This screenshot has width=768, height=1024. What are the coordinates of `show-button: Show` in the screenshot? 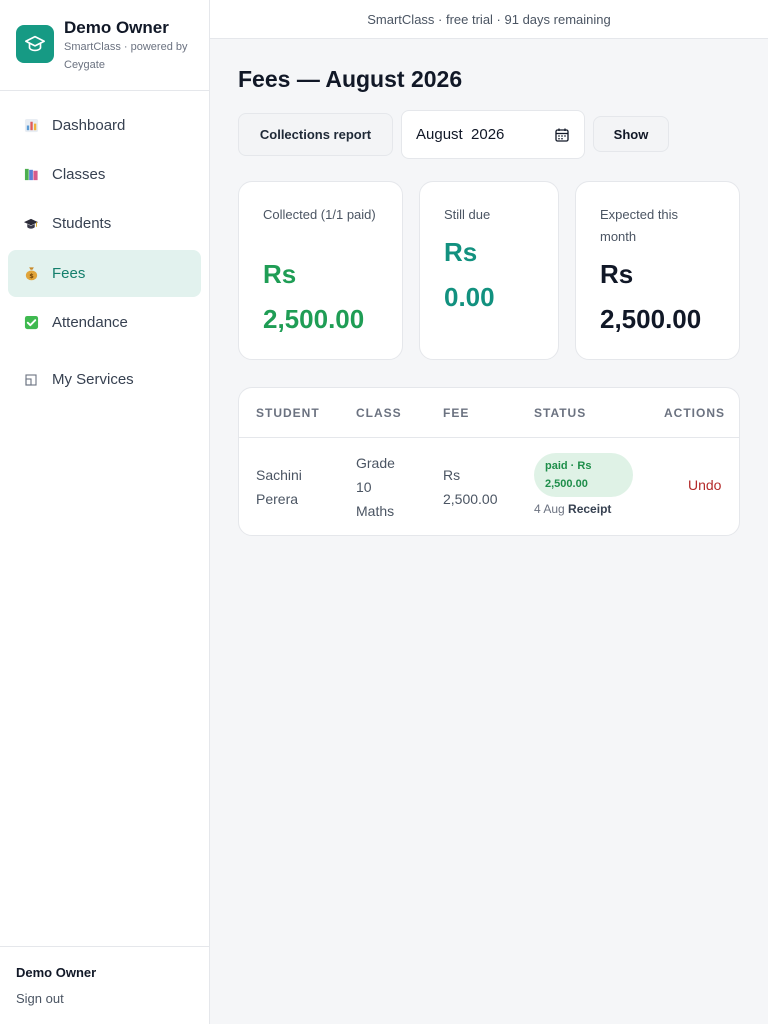 It's located at (631, 134).